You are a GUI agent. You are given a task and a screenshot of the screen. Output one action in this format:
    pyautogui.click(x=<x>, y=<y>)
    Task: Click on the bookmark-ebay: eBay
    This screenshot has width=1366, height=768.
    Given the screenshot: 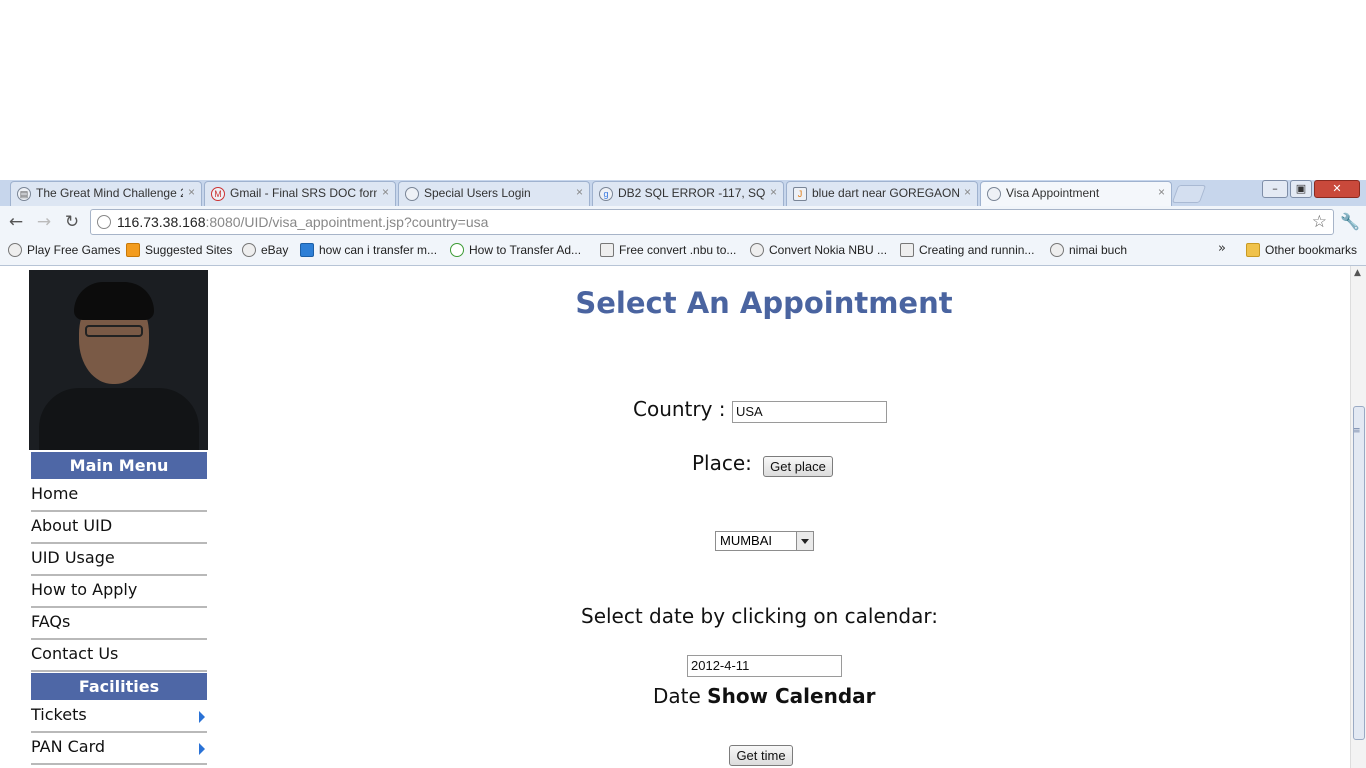 What is the action you would take?
    pyautogui.click(x=265, y=250)
    